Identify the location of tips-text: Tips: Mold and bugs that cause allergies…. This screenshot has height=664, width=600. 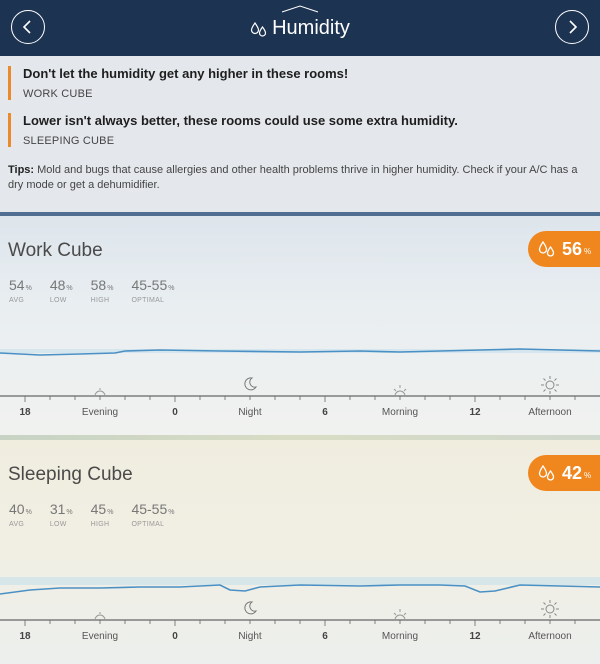
(300, 178).